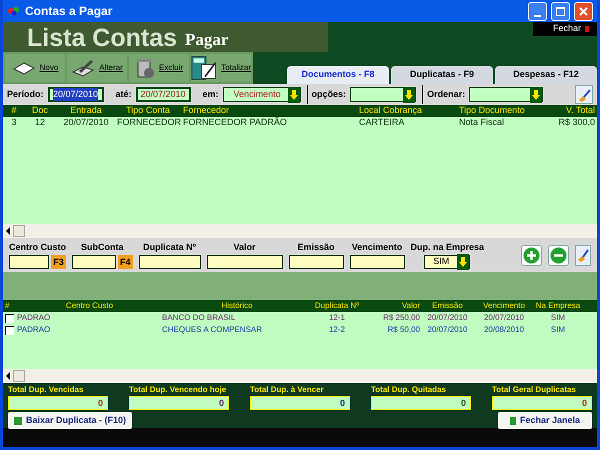  Describe the element at coordinates (89, 306) in the screenshot. I see `column-header: Centro Custo` at that location.